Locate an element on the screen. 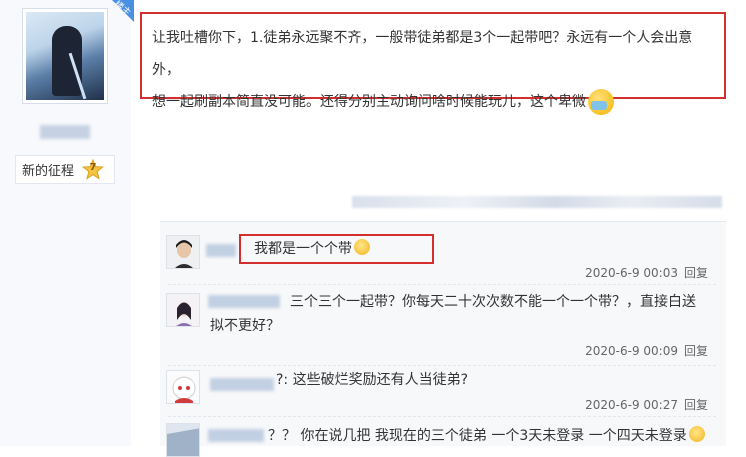 This screenshot has width=746, height=457. reply-highlight-box is located at coordinates (336, 249).